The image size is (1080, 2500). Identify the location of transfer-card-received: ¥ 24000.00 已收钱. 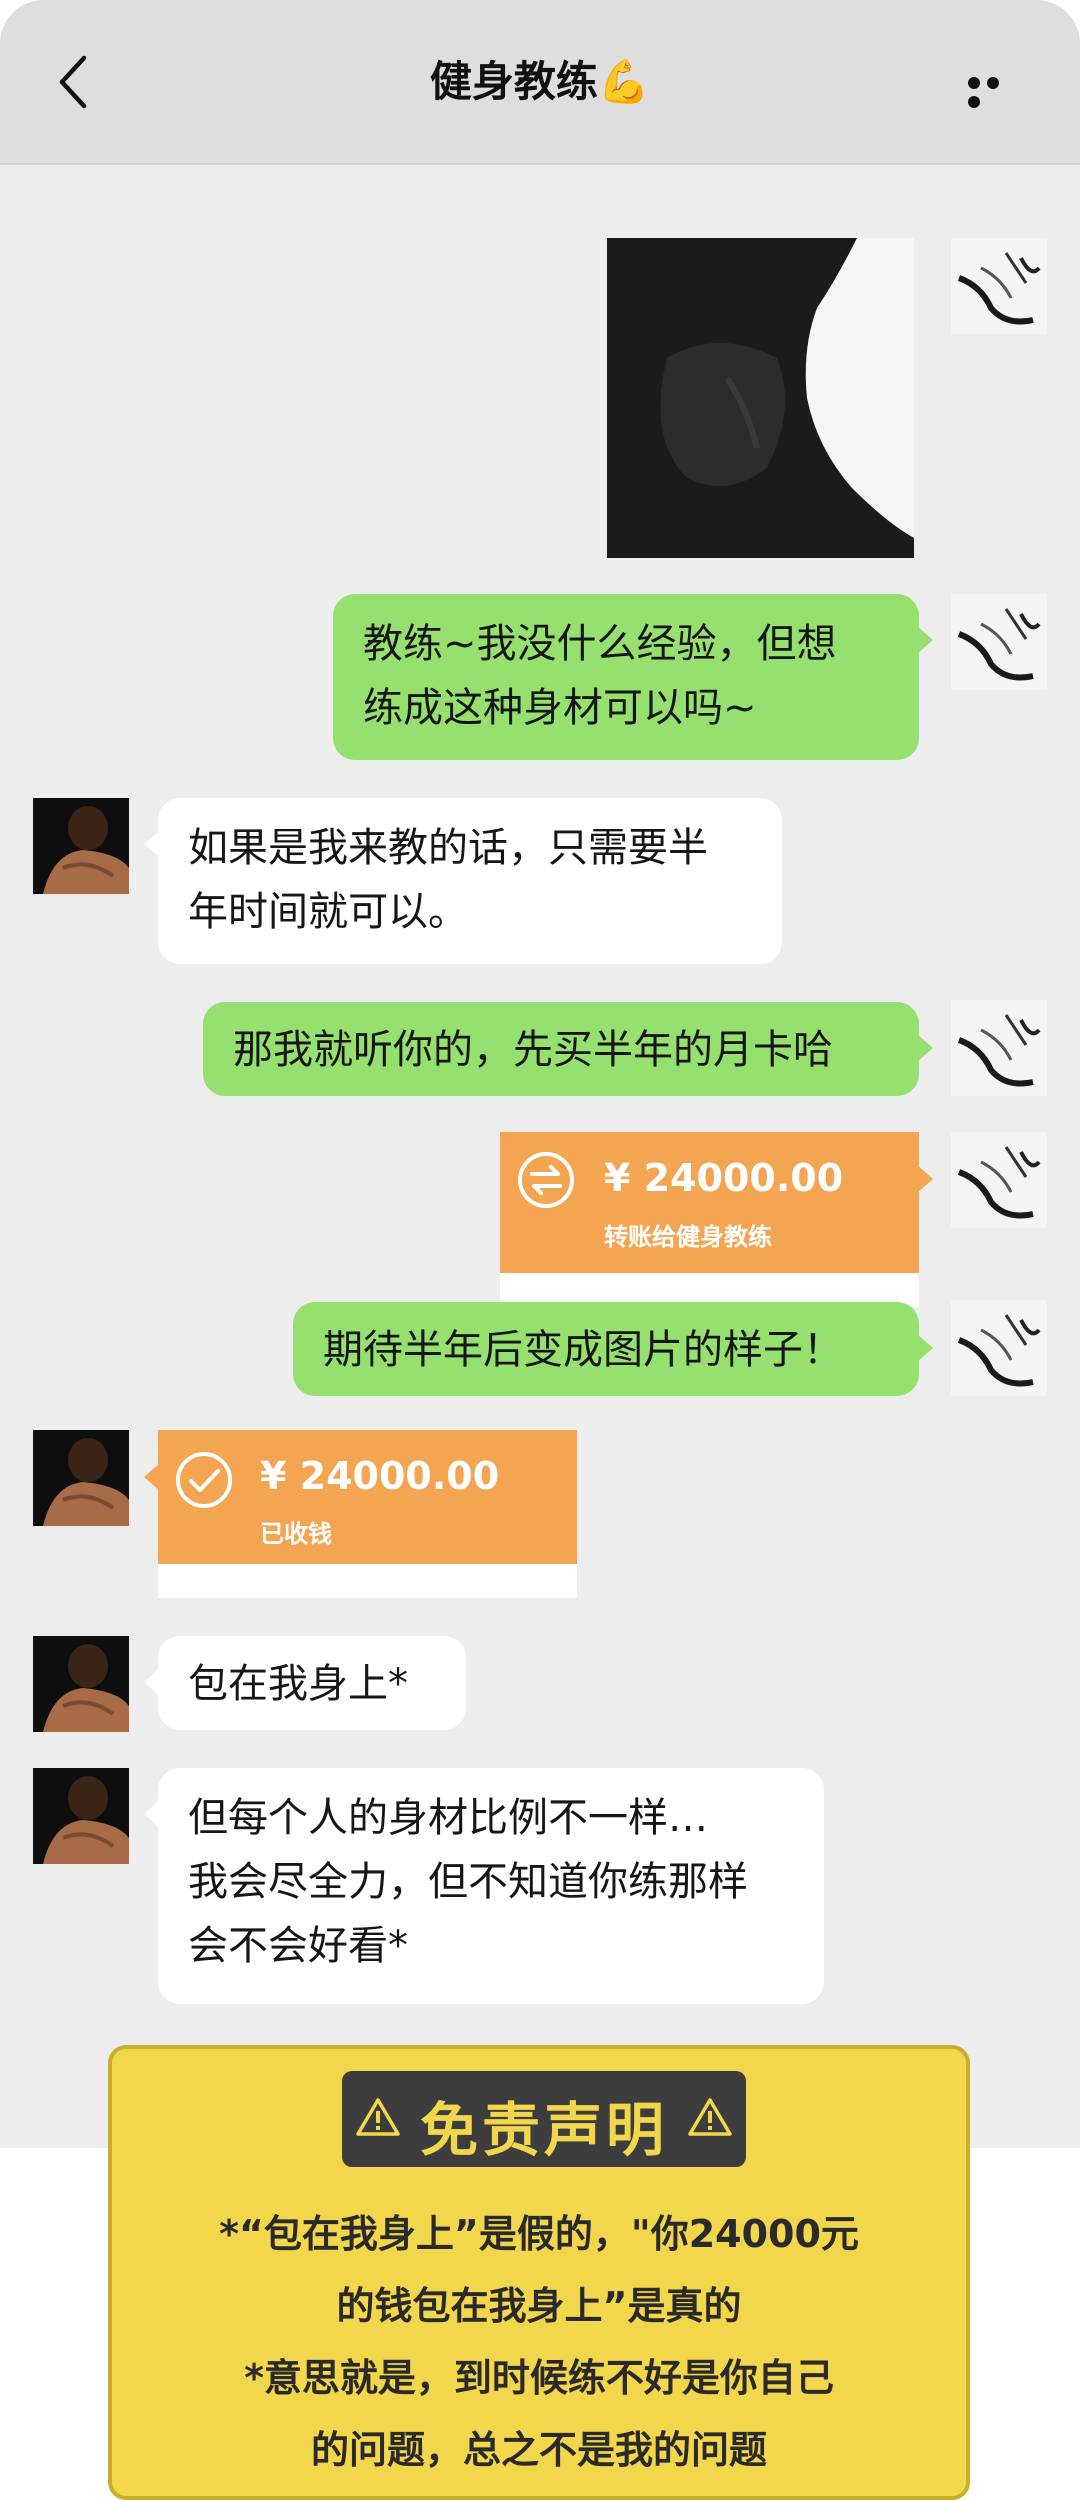
(360, 1514).